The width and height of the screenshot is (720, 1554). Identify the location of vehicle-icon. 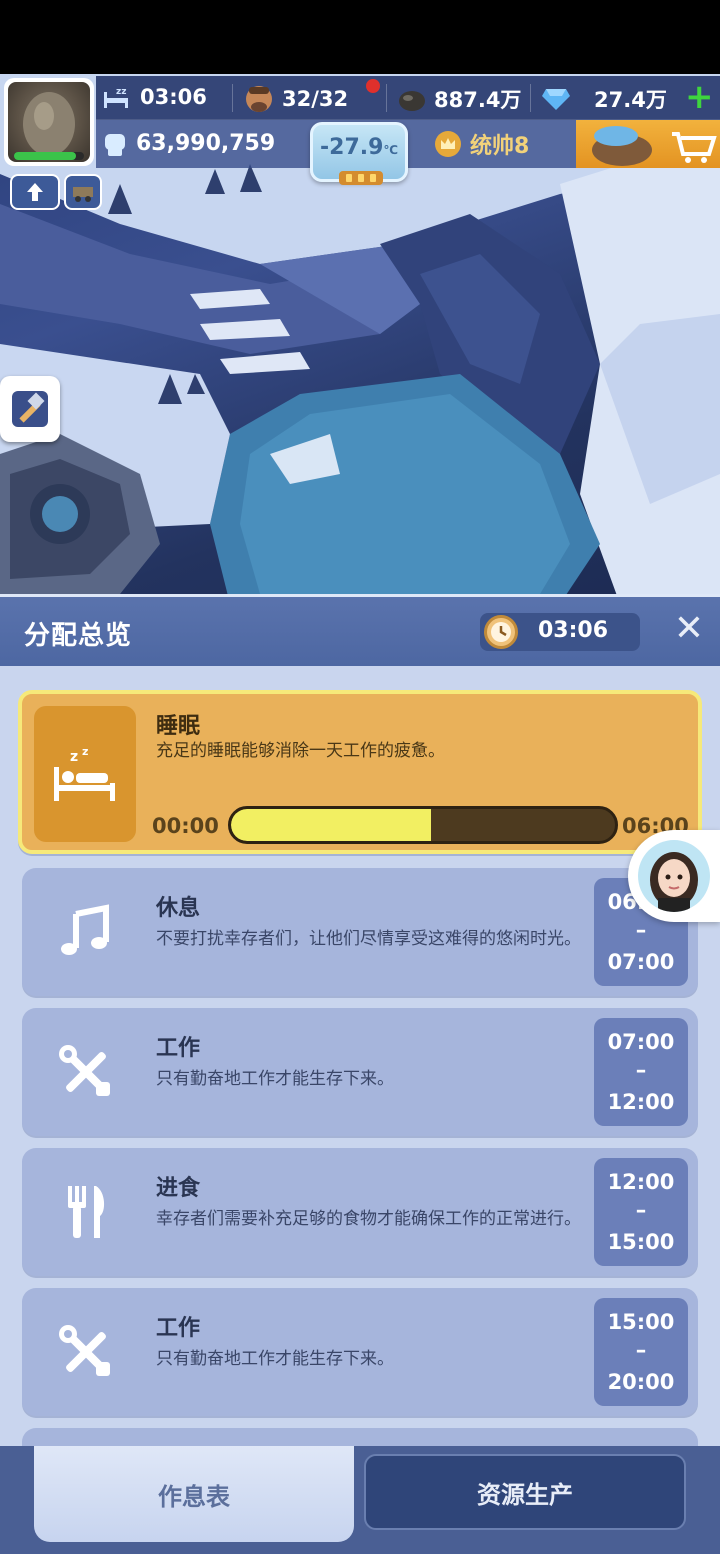
(83, 194).